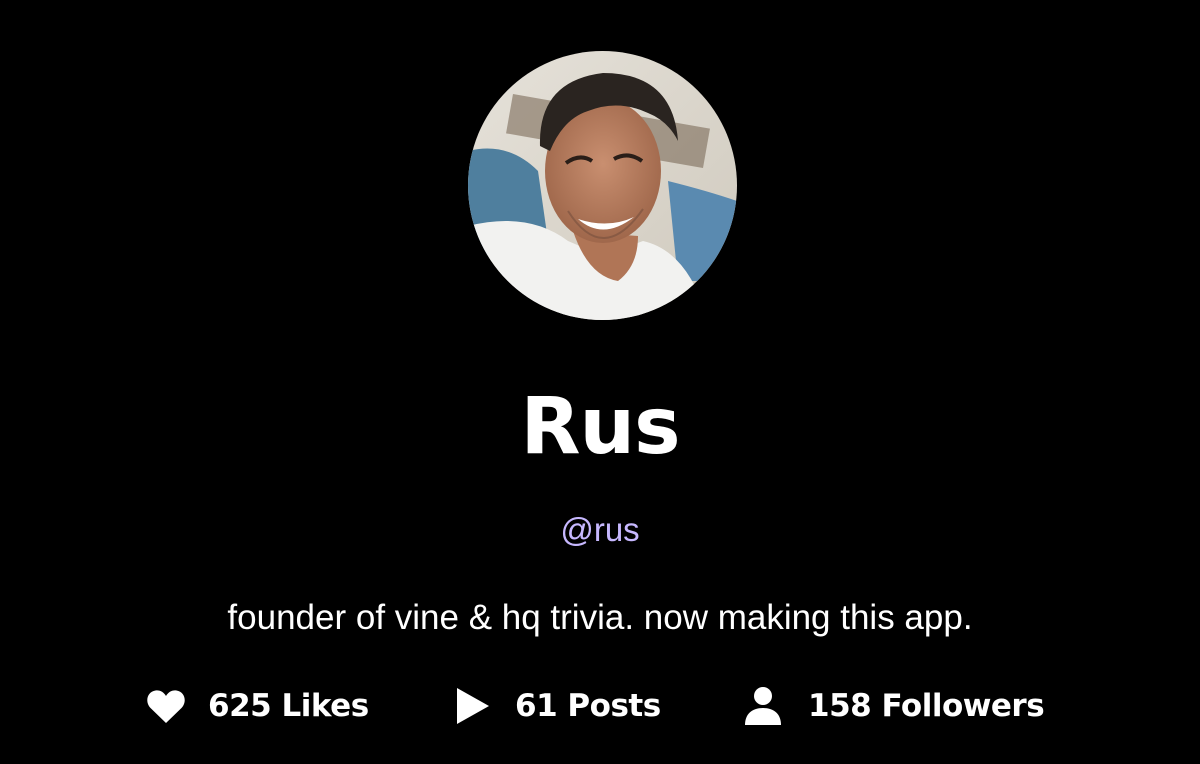  What do you see at coordinates (588, 706) in the screenshot?
I see `posts-count: 61 Posts` at bounding box center [588, 706].